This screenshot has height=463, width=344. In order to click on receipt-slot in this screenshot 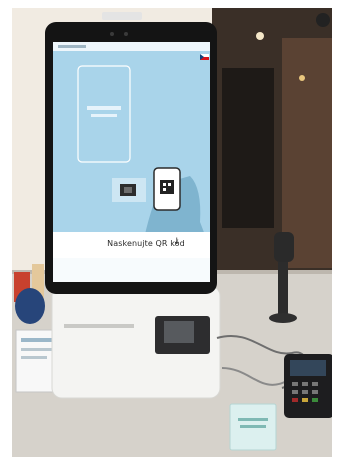, I will do `click(99, 326)`.